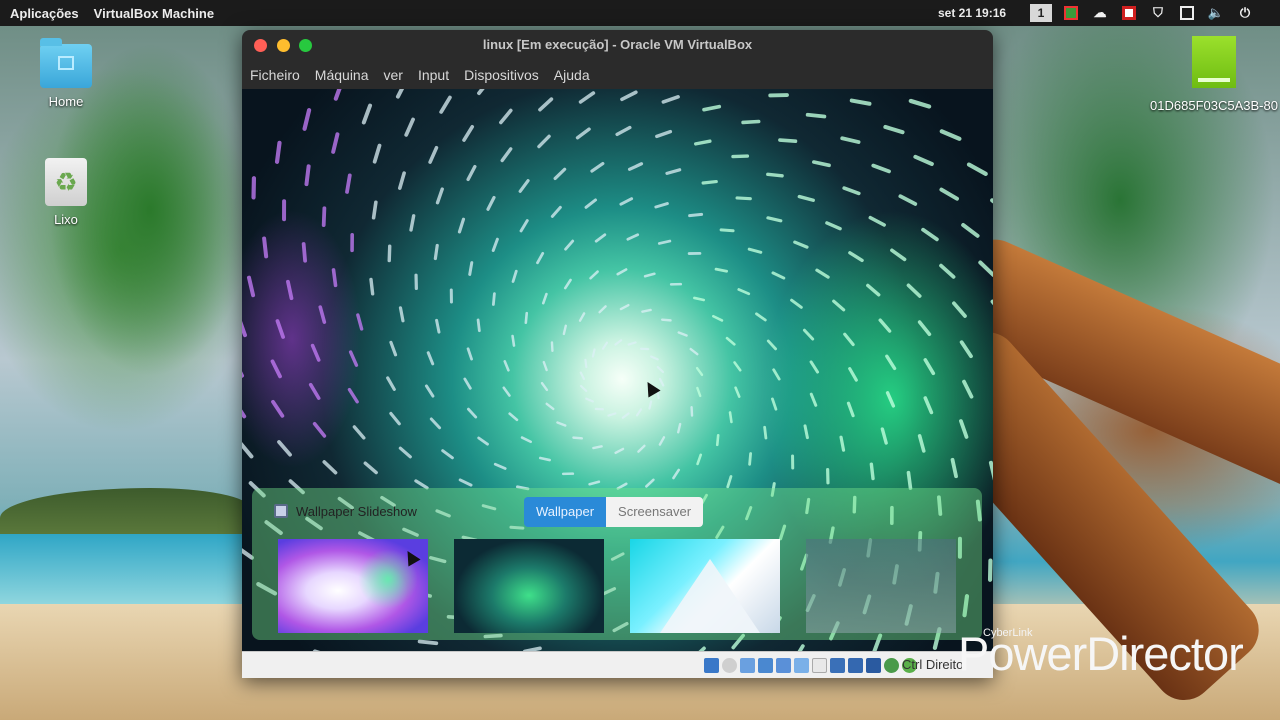  Describe the element at coordinates (801, 665) in the screenshot. I see `shared-folder-icon` at that location.